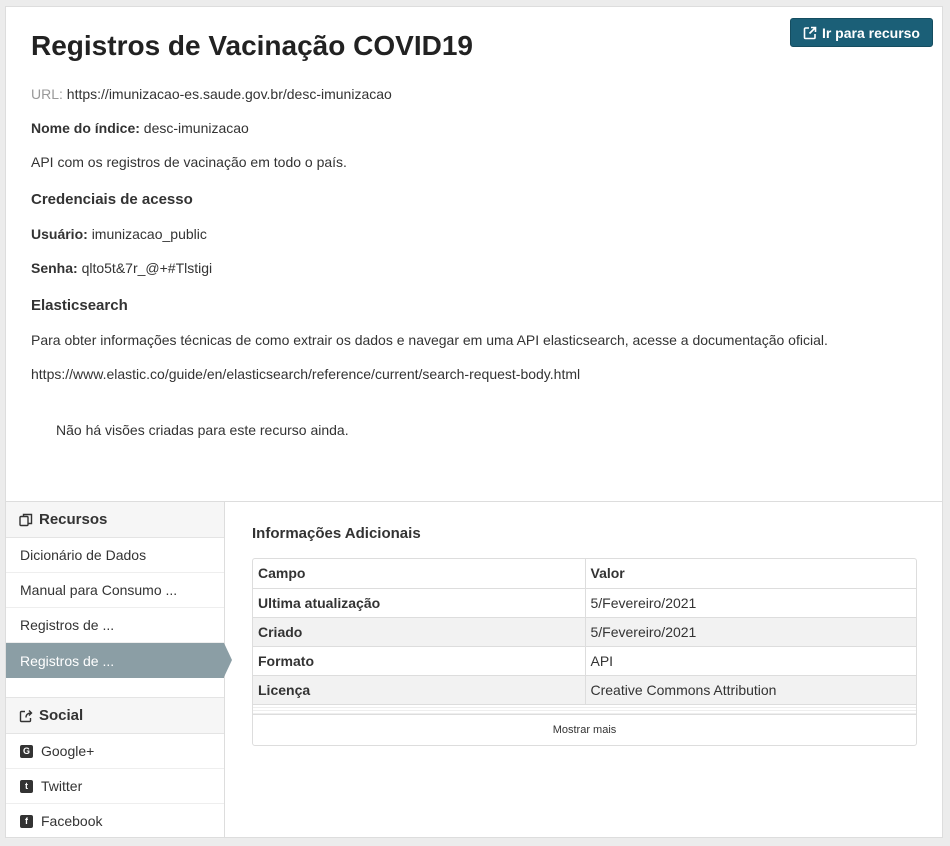 This screenshot has height=846, width=950. What do you see at coordinates (47, 94) in the screenshot?
I see `url-label: URL:` at bounding box center [47, 94].